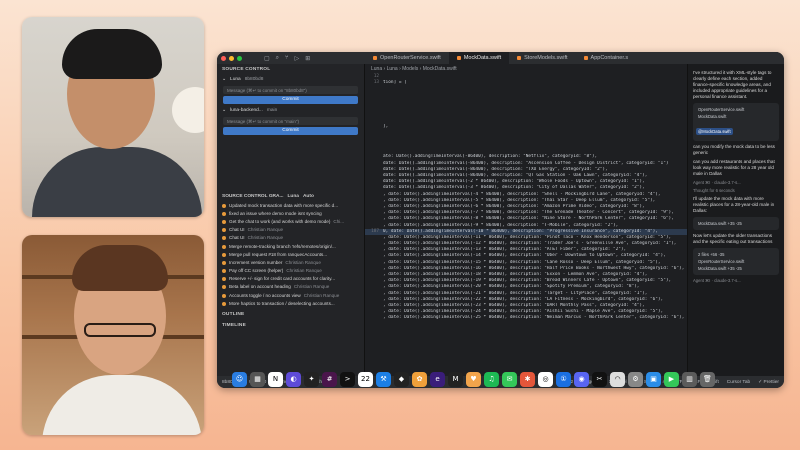 Image resolution: width=800 pixels, height=450 pixels. What do you see at coordinates (275, 379) in the screenshot?
I see `notion-icon: N` at bounding box center [275, 379].